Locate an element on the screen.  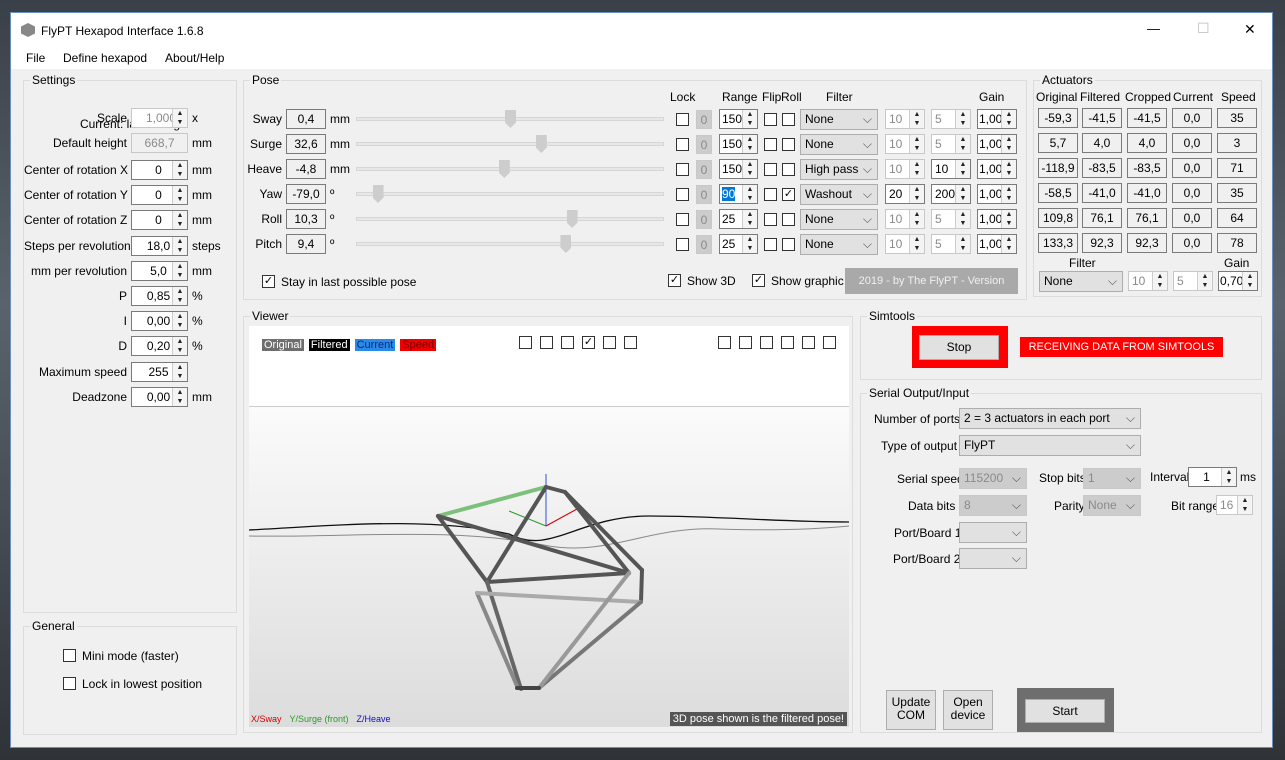
act-filter-select: None ⌵ is located at coordinates (1081, 281).